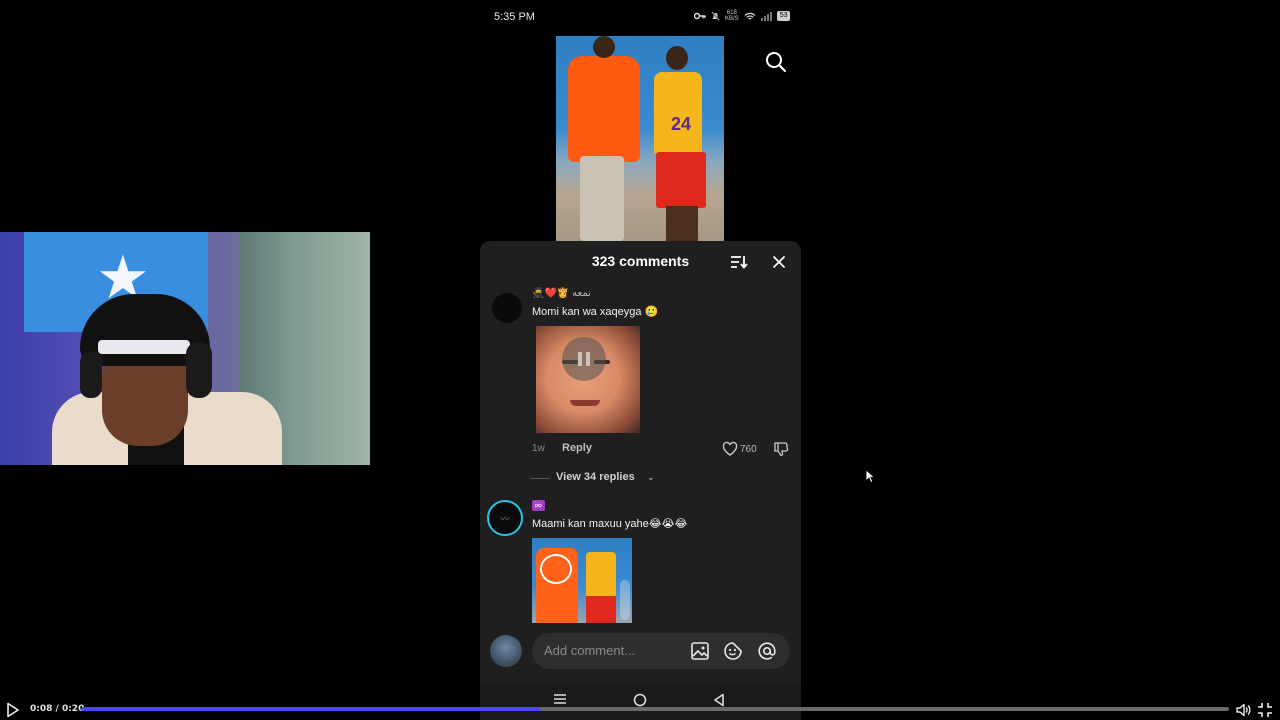 The height and width of the screenshot is (720, 1280). I want to click on close-icon, so click(779, 262).